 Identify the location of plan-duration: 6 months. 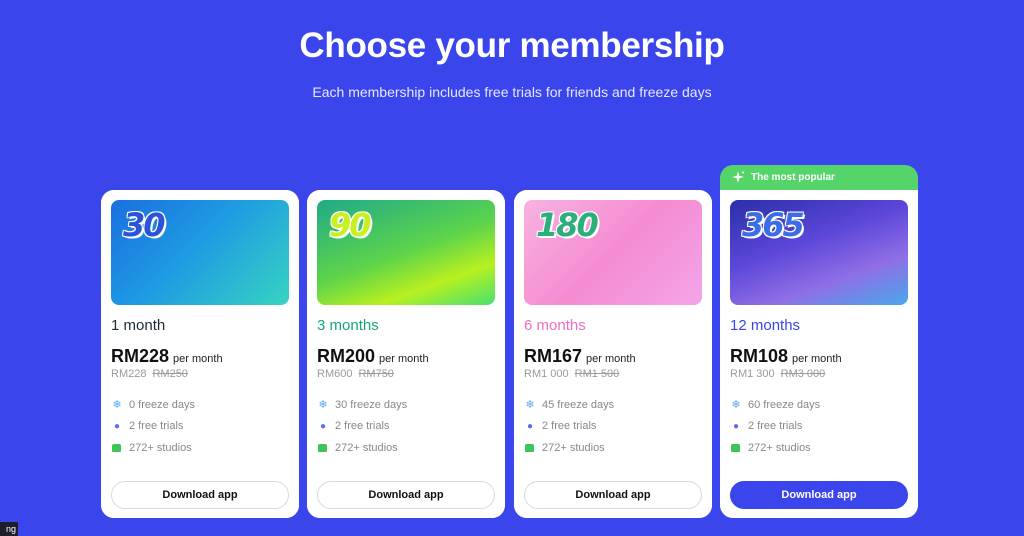
(555, 325).